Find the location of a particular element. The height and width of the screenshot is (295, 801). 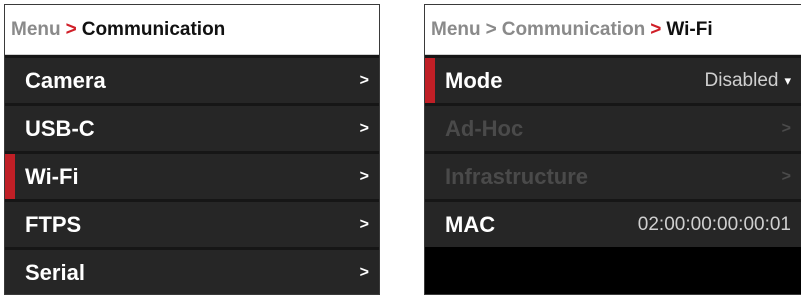

breadcrumb: Menu > Communication > Wi-Fi is located at coordinates (613, 30).